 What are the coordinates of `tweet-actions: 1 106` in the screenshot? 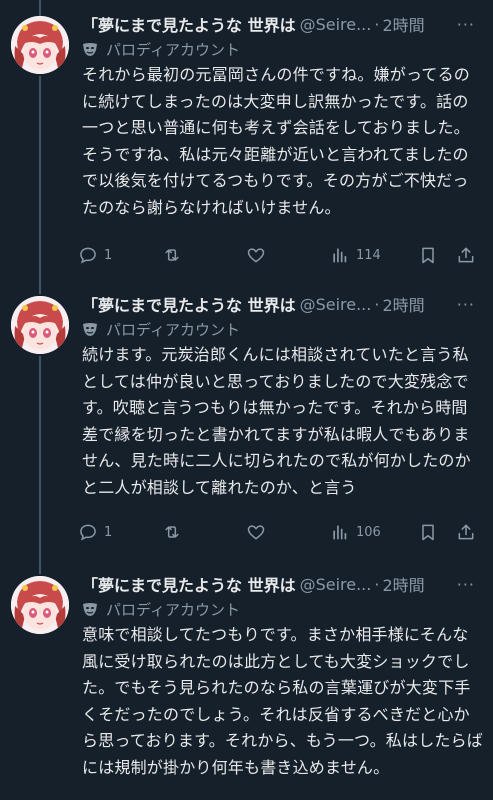 It's located at (285, 532).